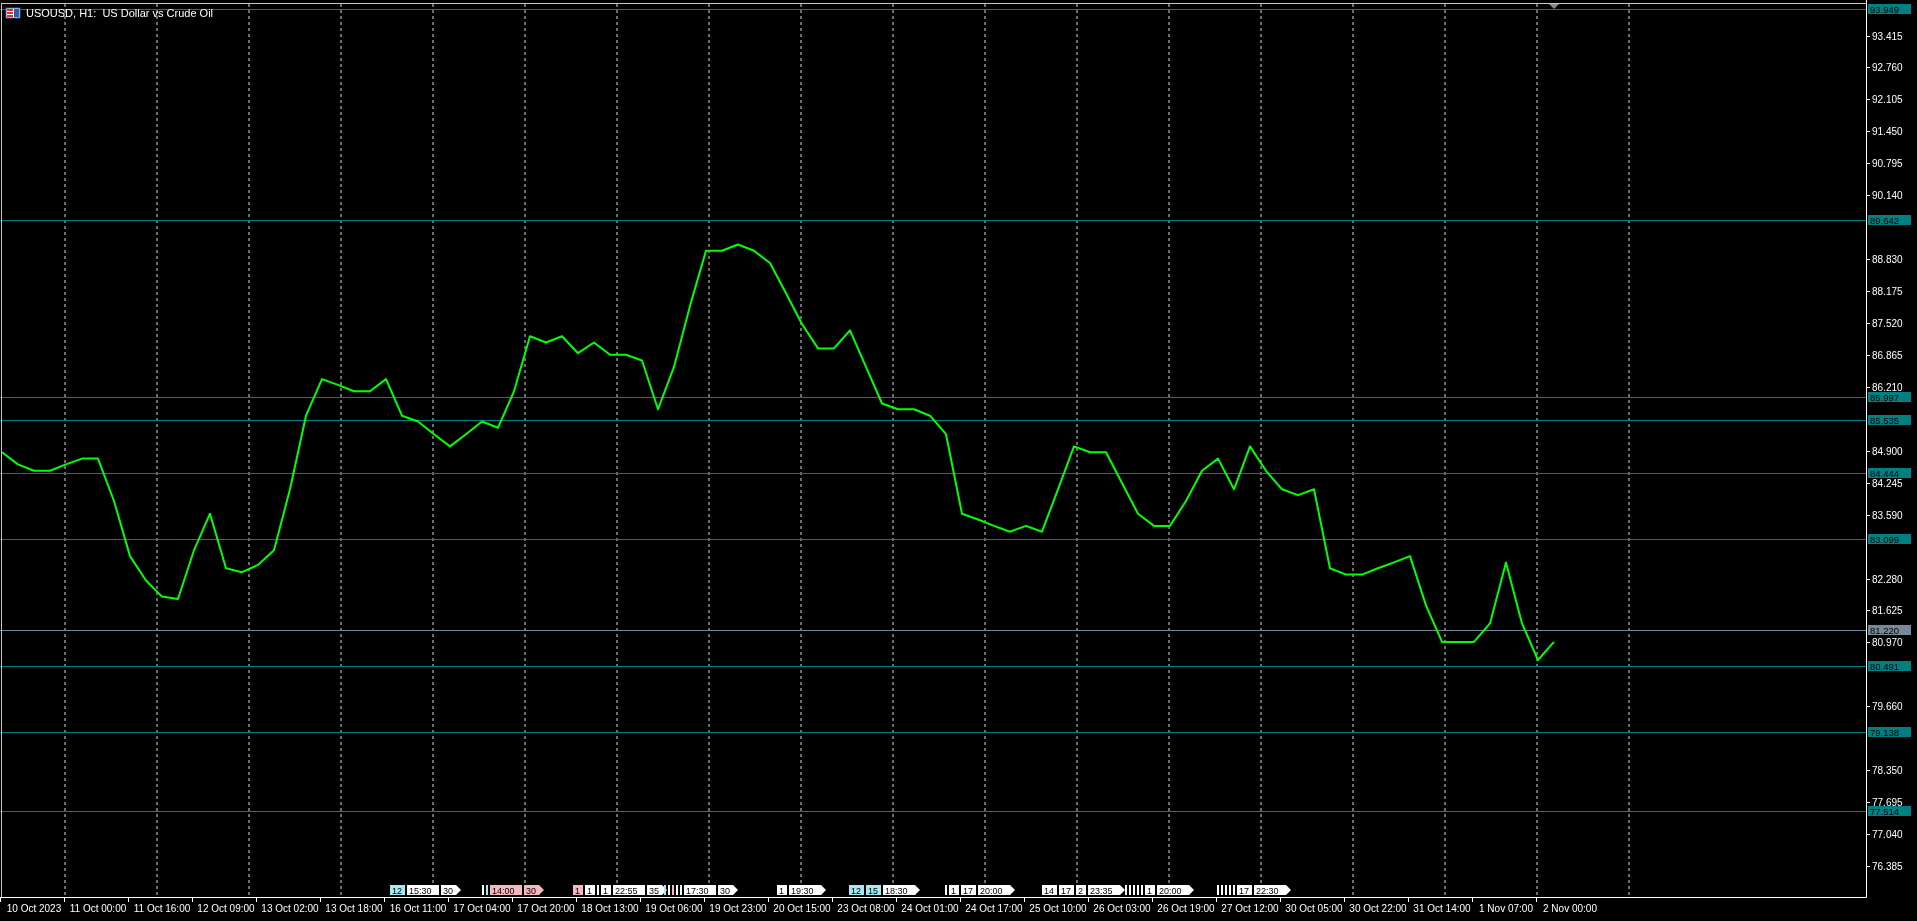 The height and width of the screenshot is (921, 1917). Describe the element at coordinates (1081, 890) in the screenshot. I see `event-flag: 2` at that location.